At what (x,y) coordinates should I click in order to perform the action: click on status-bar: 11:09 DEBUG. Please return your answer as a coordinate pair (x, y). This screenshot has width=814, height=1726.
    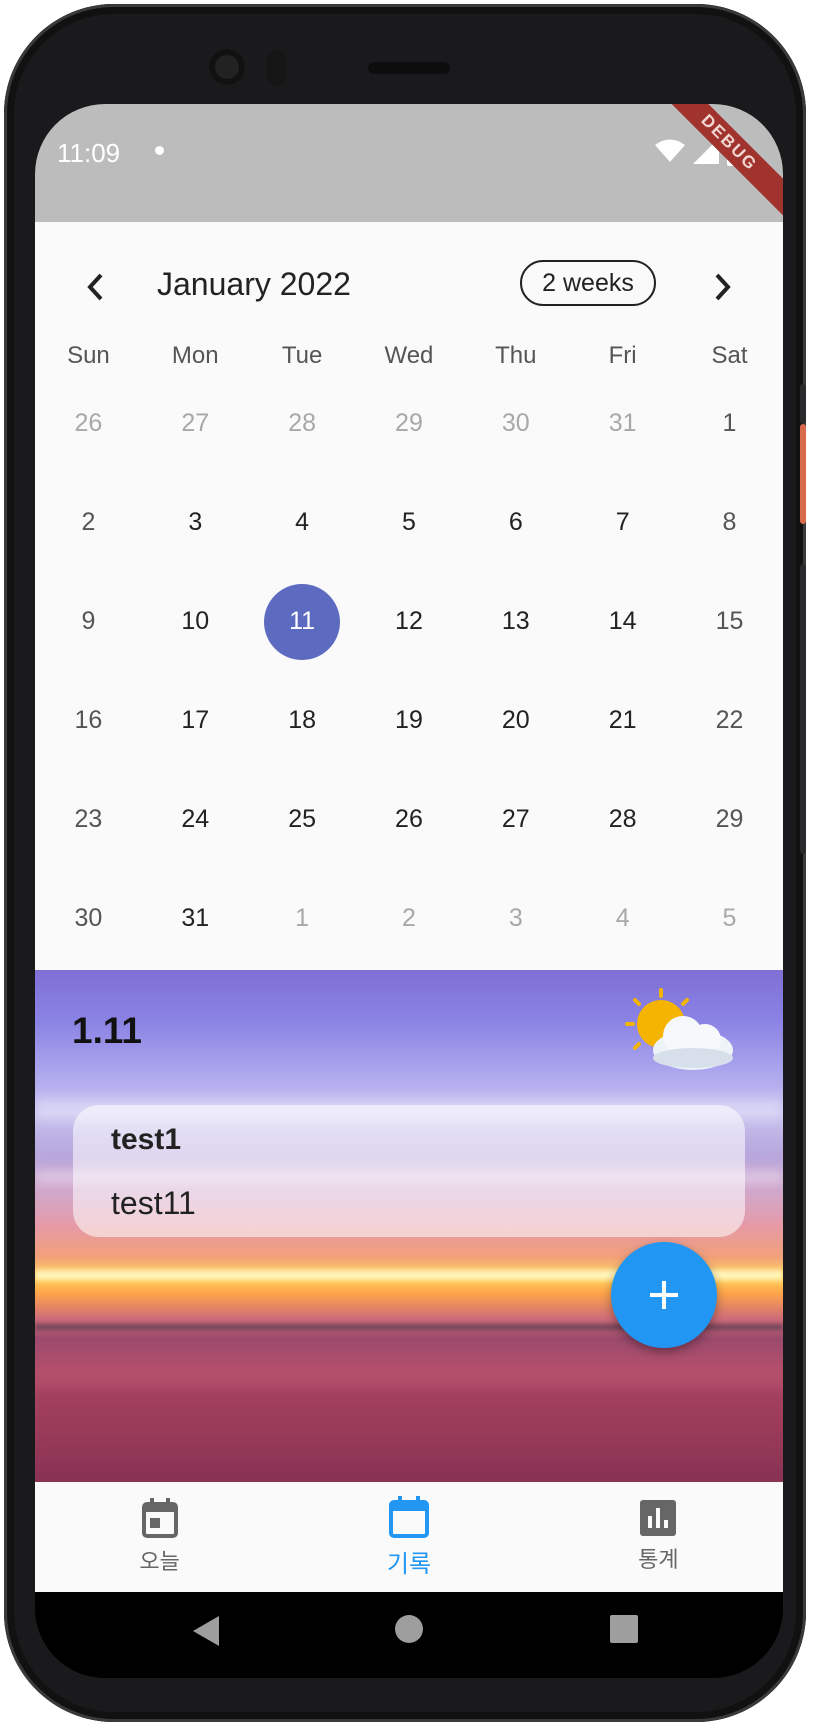
    Looking at the image, I should click on (409, 167).